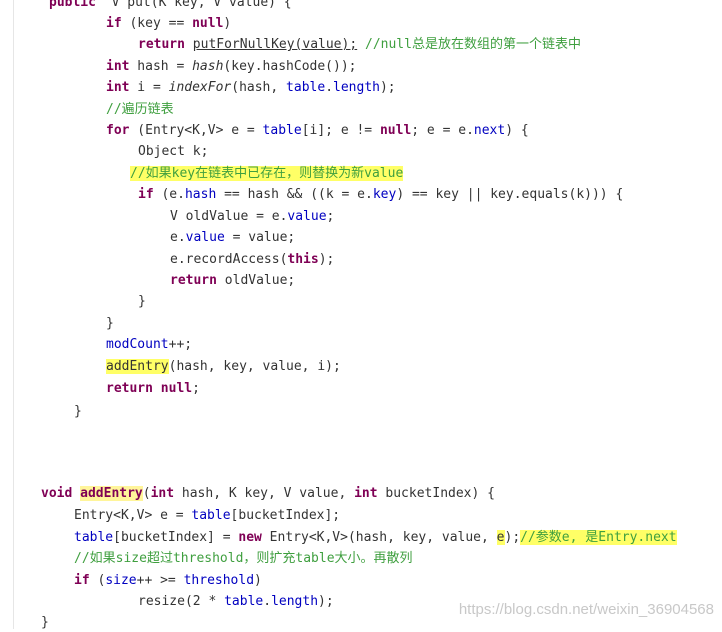  What do you see at coordinates (200, 194) in the screenshot?
I see `code-token: hash` at bounding box center [200, 194].